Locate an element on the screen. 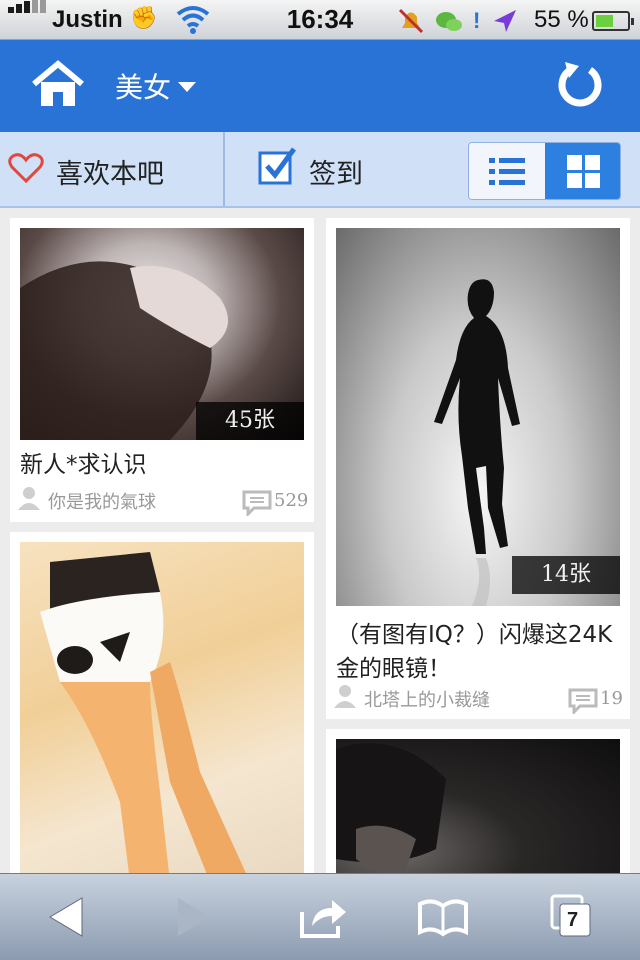 The width and height of the screenshot is (640, 960). wechat-icon is located at coordinates (449, 21).